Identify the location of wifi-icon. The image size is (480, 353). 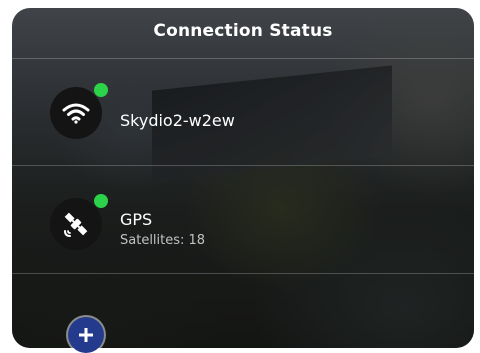
(76, 113).